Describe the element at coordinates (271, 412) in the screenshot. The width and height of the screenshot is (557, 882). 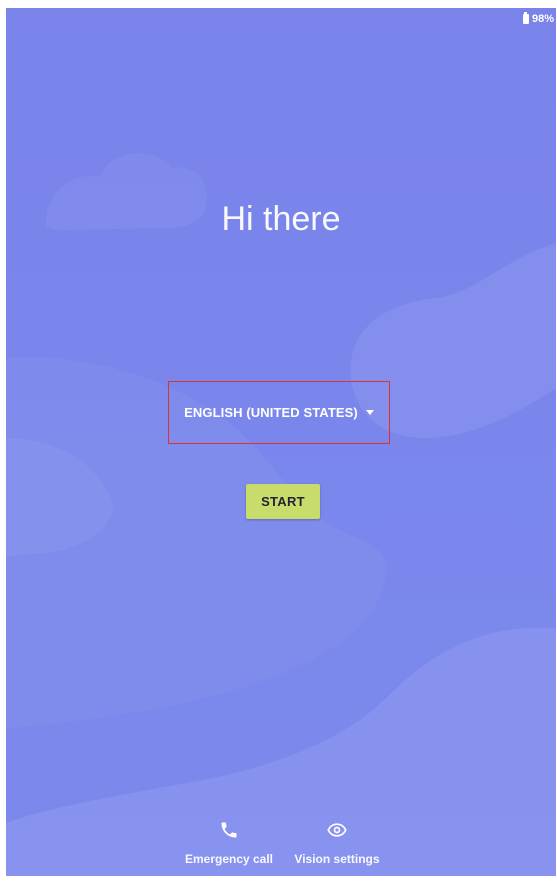
I see `language-selected-label: ENGLISH (UNITED STATES)` at that location.